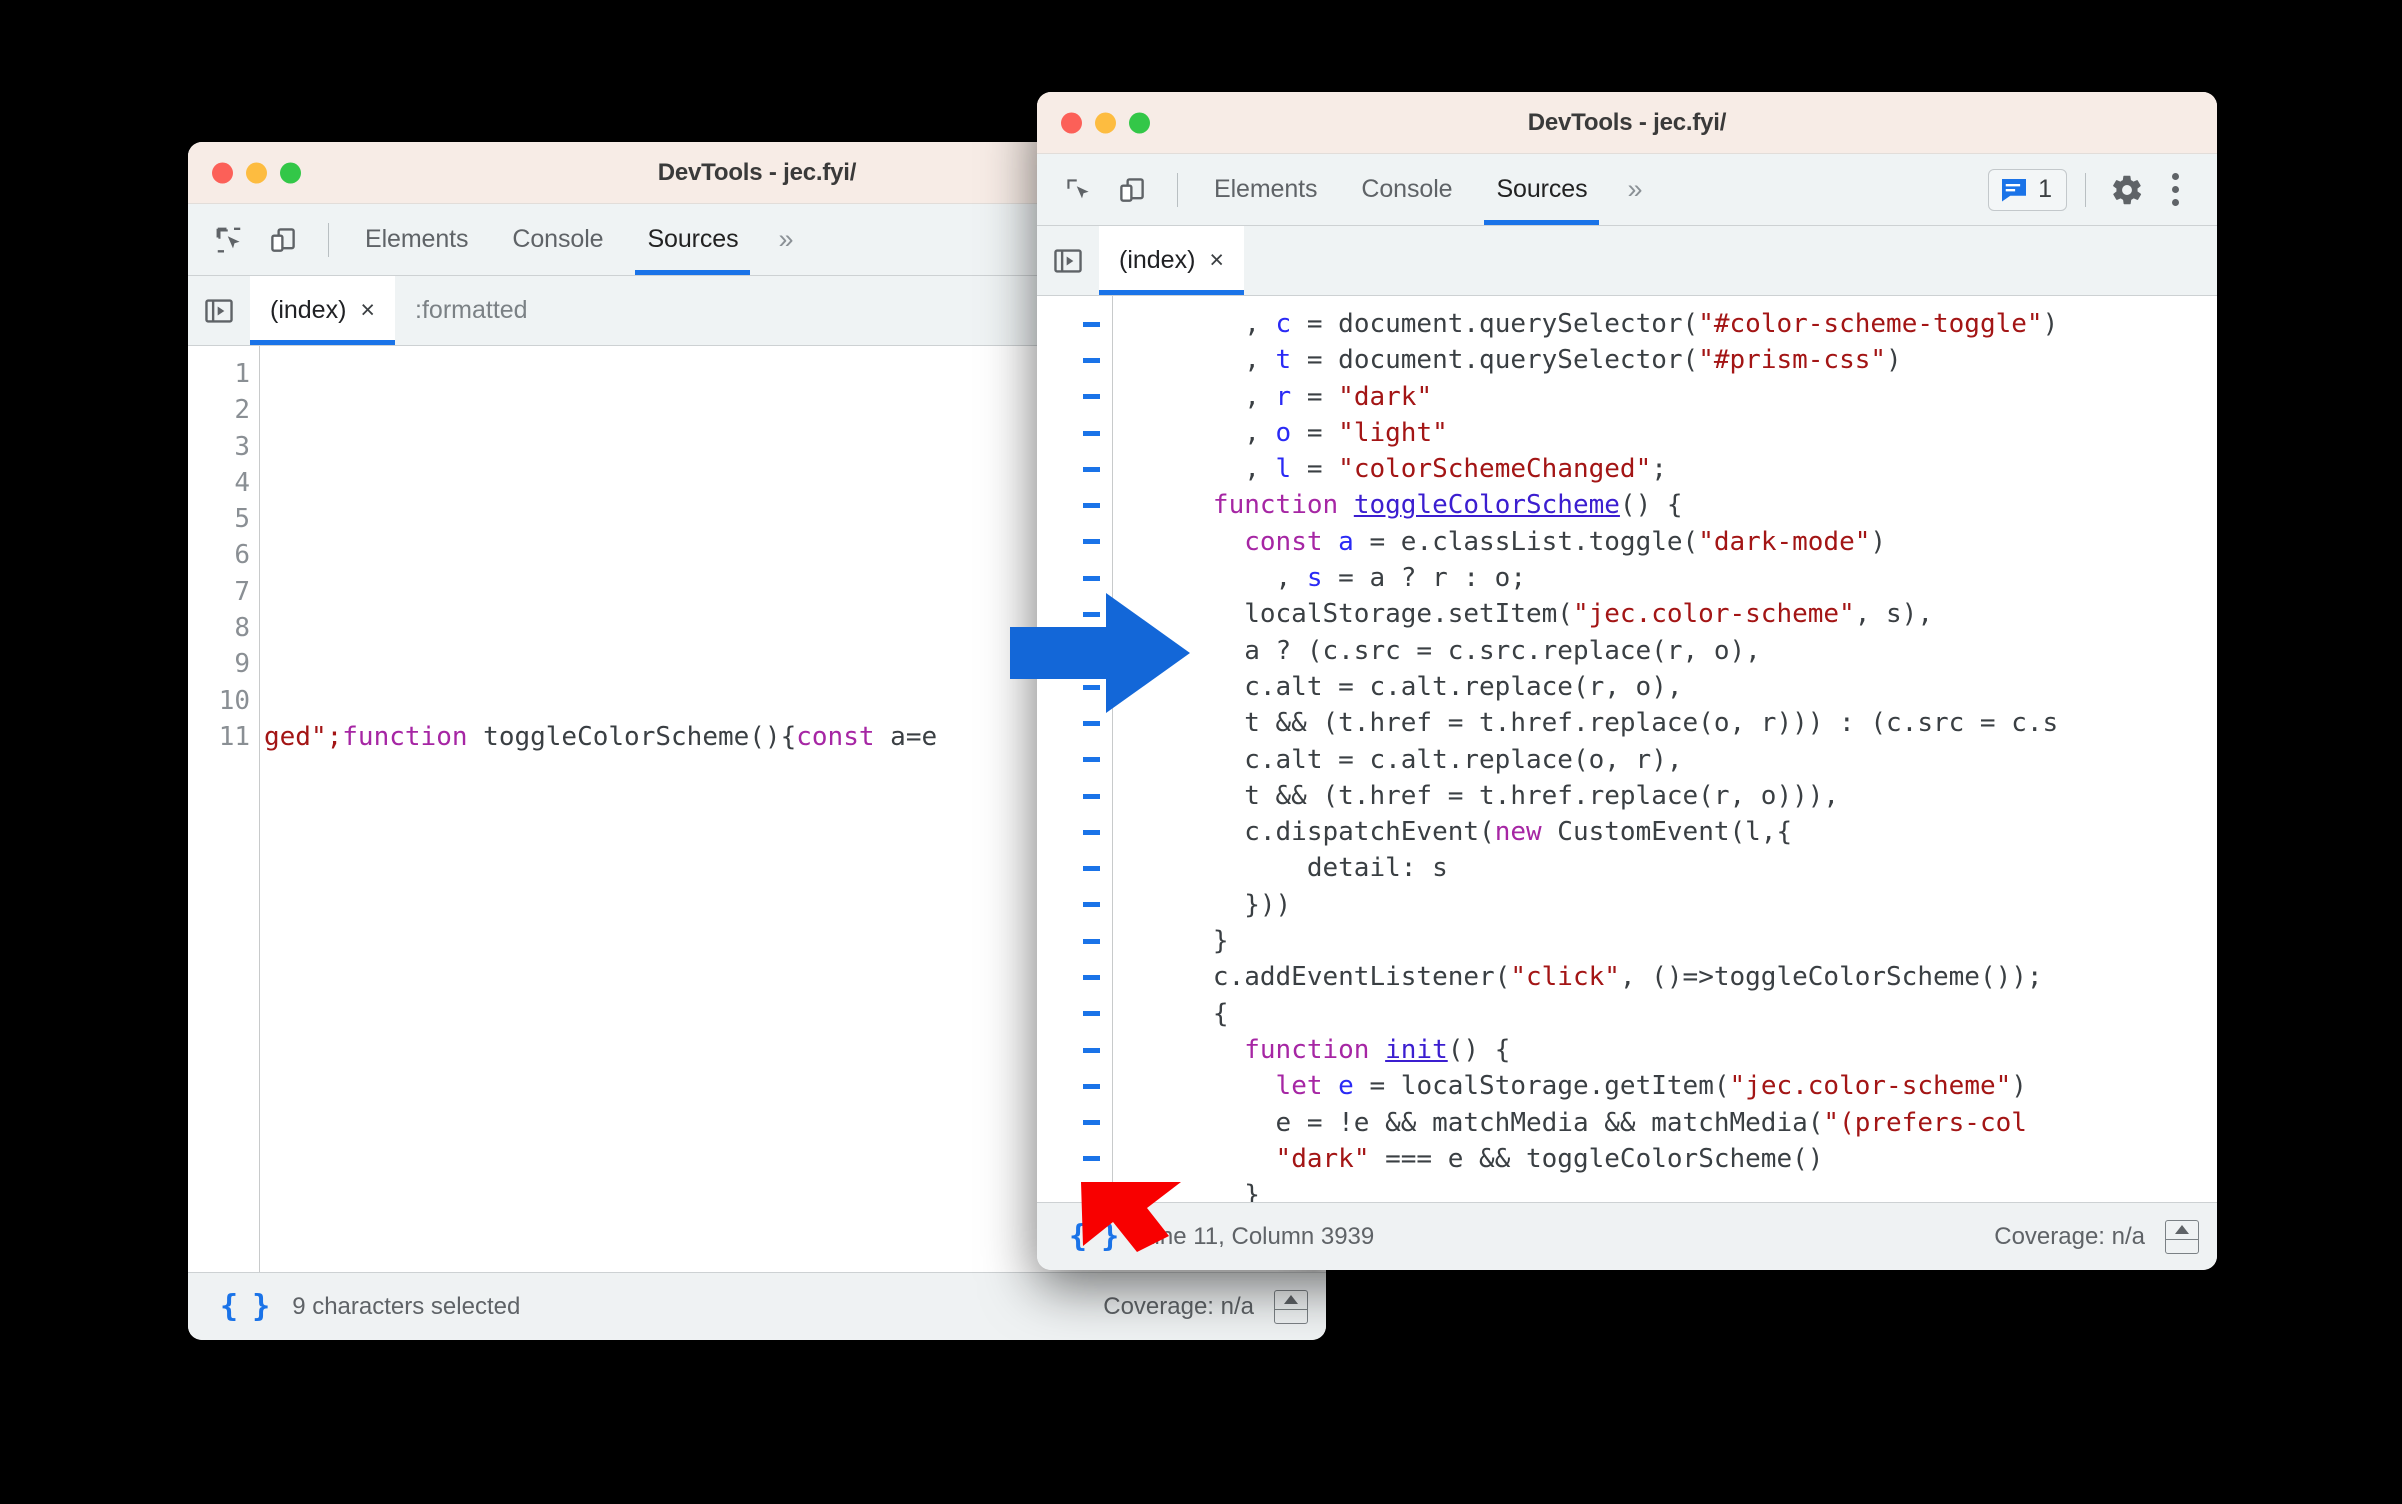  What do you see at coordinates (1518, 832) in the screenshot?
I see `code-token: new` at bounding box center [1518, 832].